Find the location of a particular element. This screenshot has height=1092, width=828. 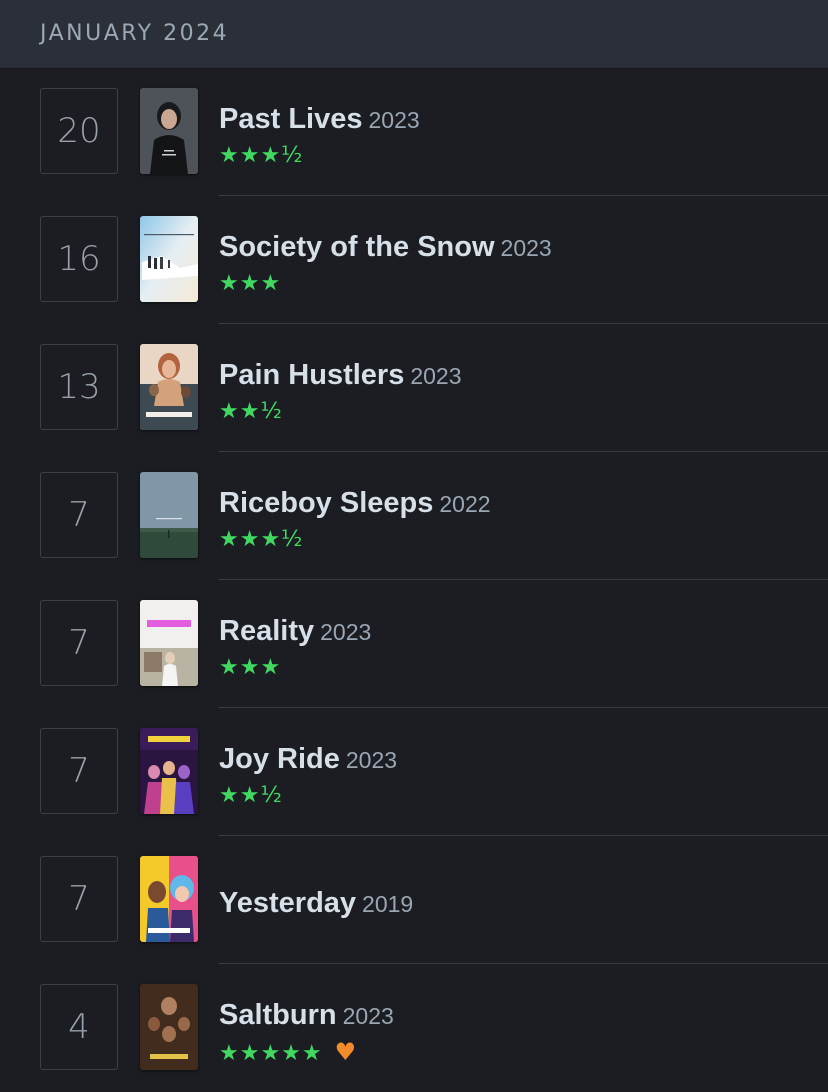

month-header: JANUARY 2024 is located at coordinates (414, 34).